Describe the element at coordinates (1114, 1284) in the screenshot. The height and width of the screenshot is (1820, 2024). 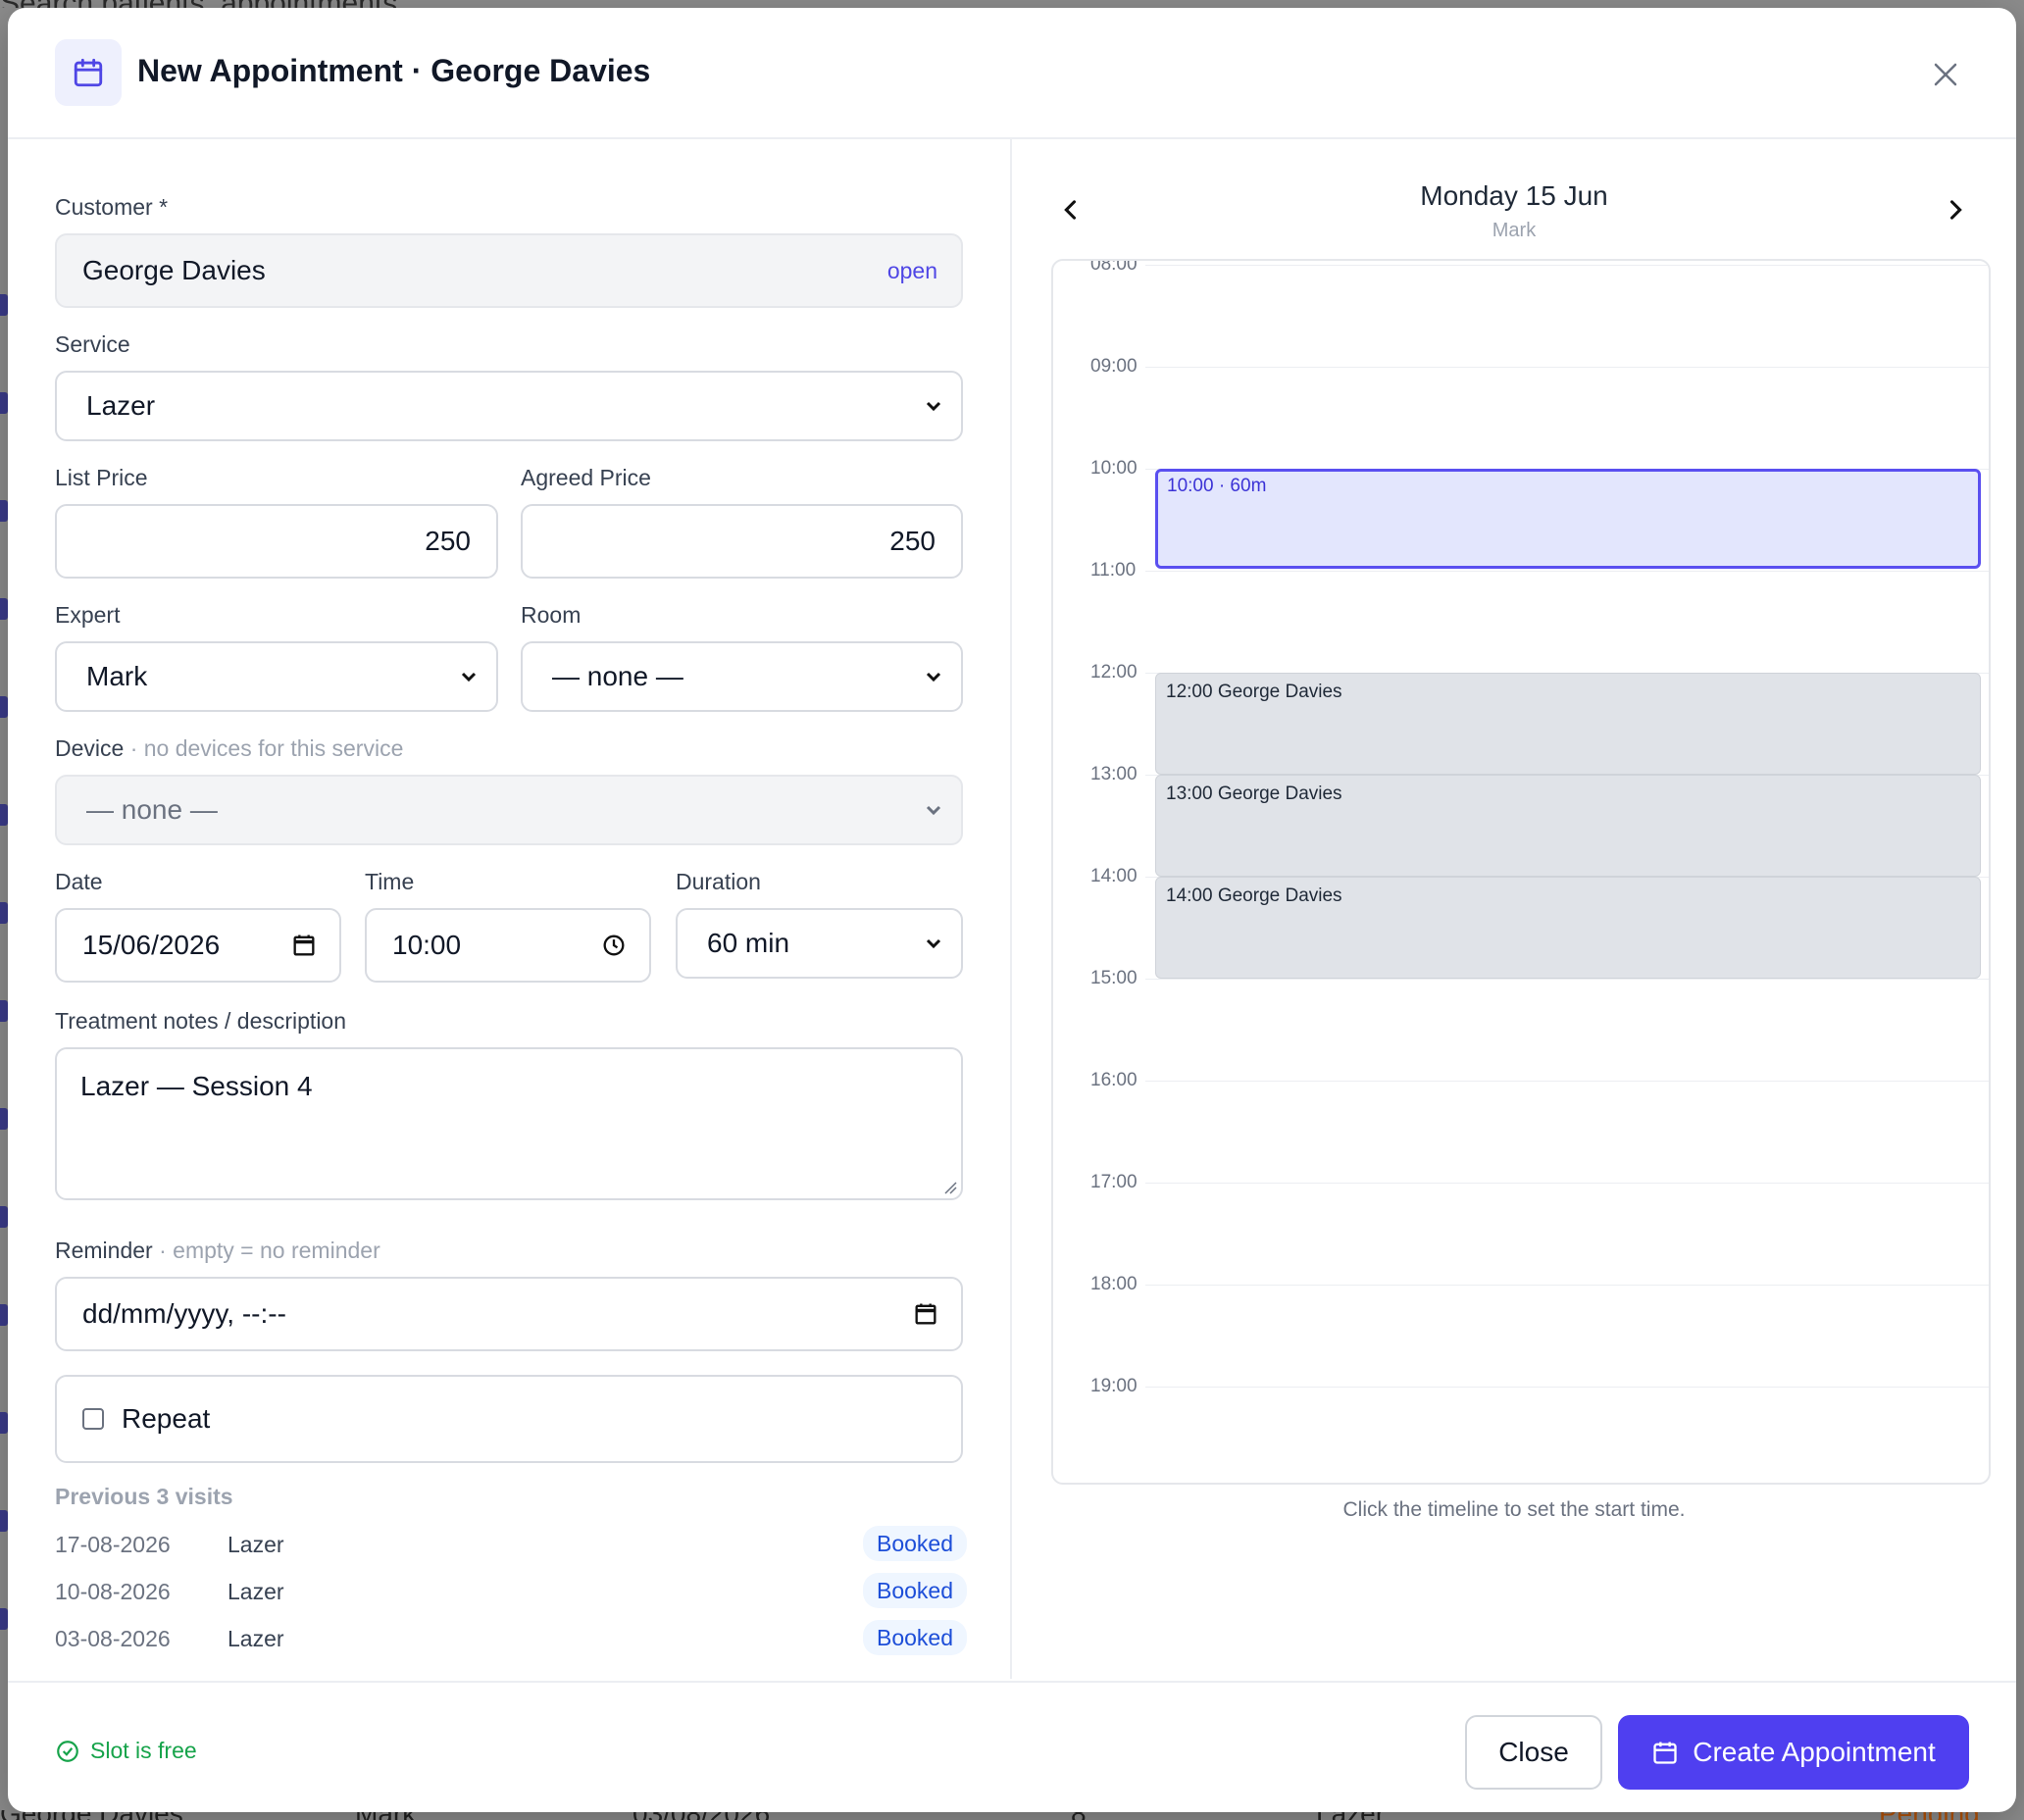
I see `hour-label: 18:00` at that location.